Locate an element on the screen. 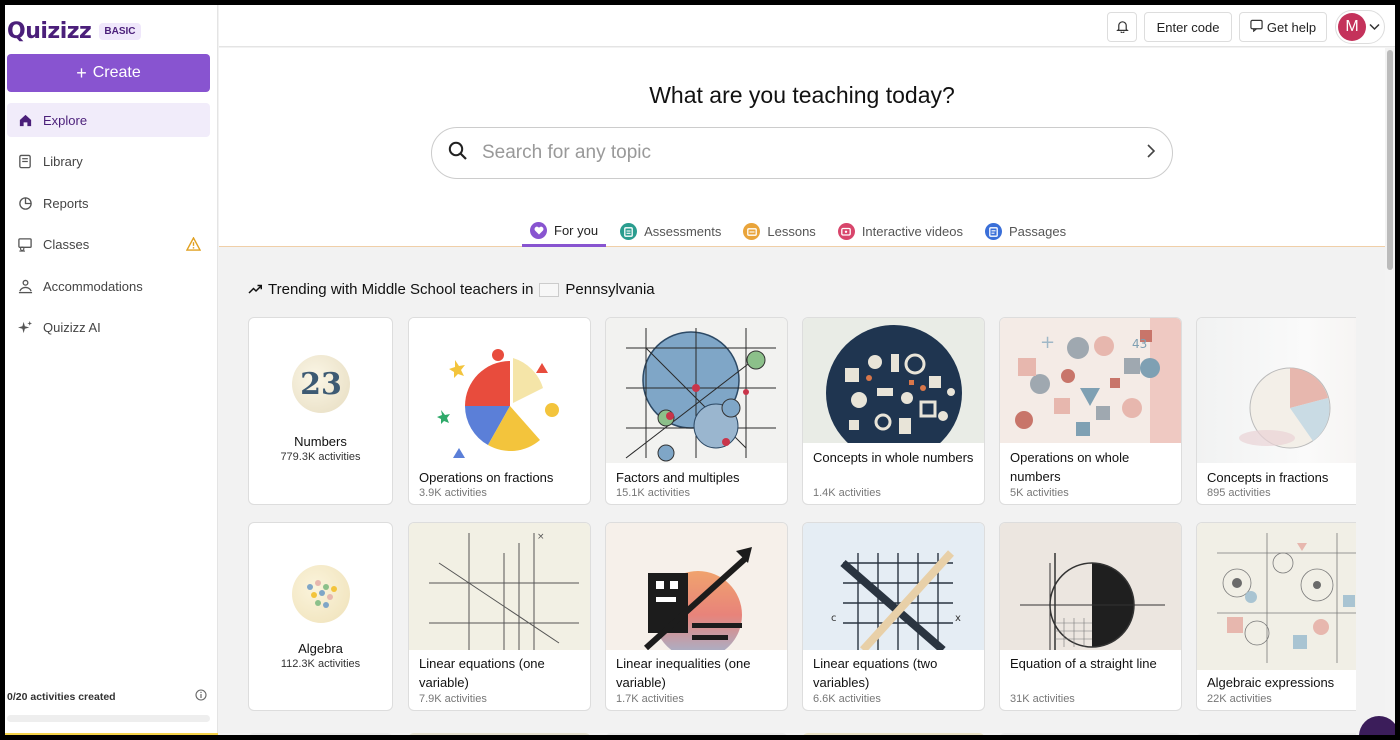 The width and height of the screenshot is (1400, 740). topic-card: Factors and multiples 15.1K activities is located at coordinates (696, 411).